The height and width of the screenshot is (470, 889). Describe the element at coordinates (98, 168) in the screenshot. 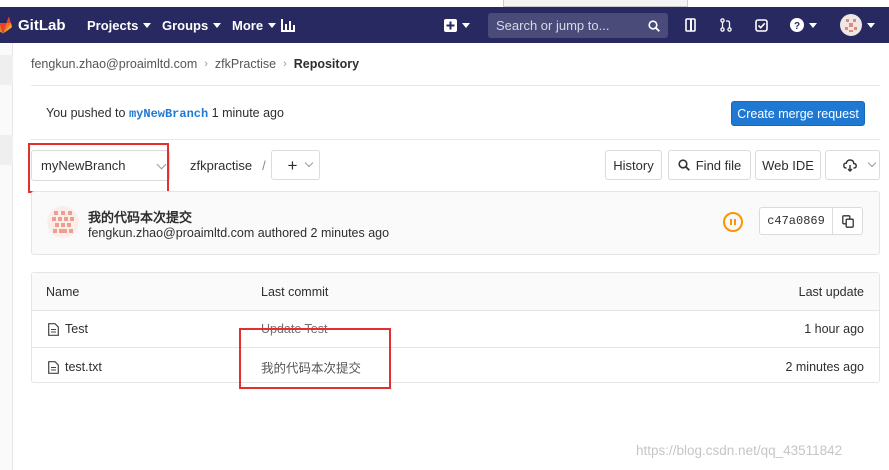

I see `highlight-box-branch` at that location.